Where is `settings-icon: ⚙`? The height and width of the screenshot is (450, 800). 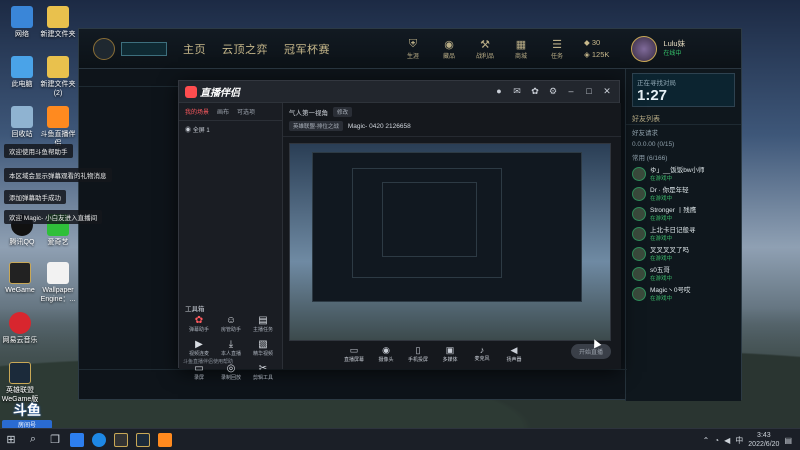
settings-icon: ⚙ is located at coordinates (553, 91).